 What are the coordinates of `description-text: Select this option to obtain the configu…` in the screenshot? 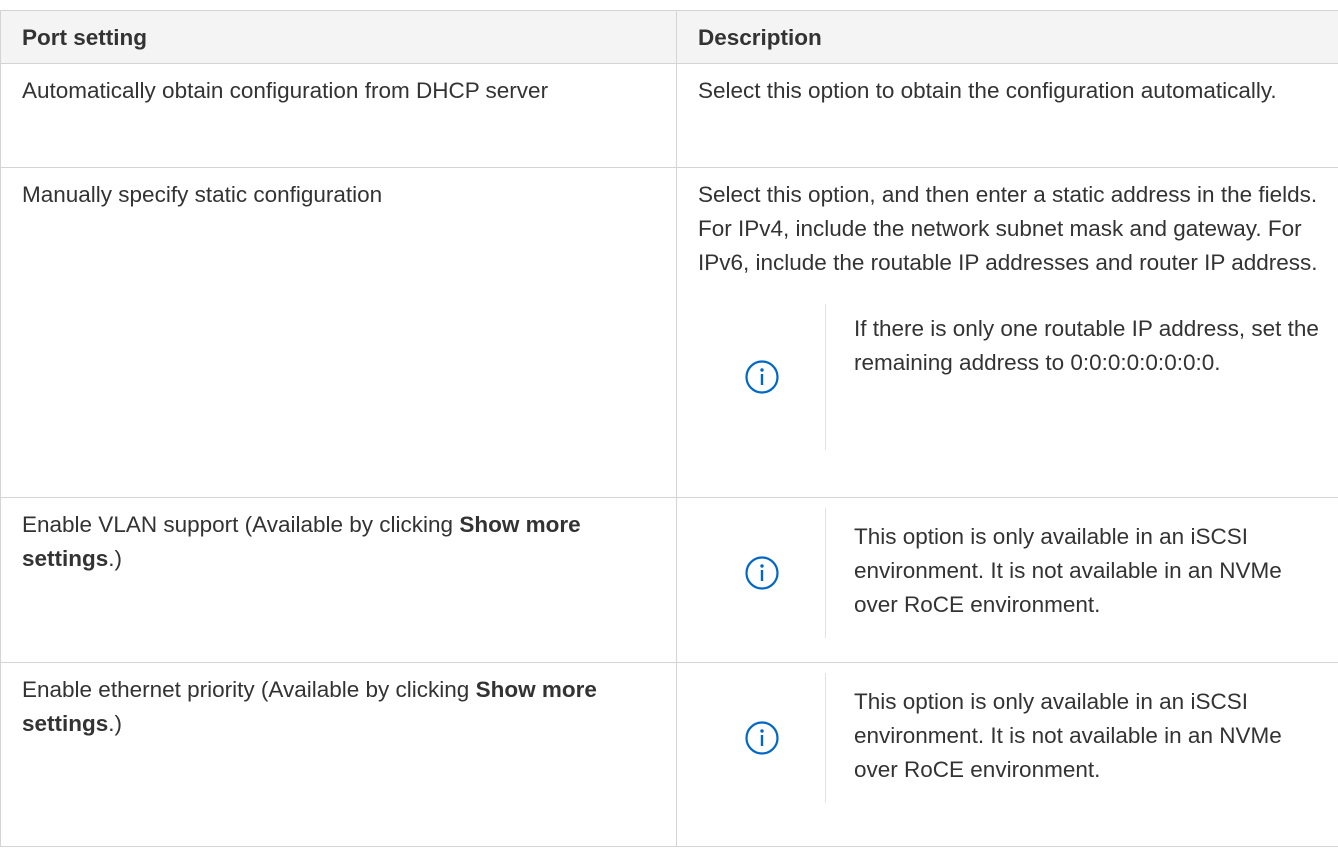 It's located at (987, 90).